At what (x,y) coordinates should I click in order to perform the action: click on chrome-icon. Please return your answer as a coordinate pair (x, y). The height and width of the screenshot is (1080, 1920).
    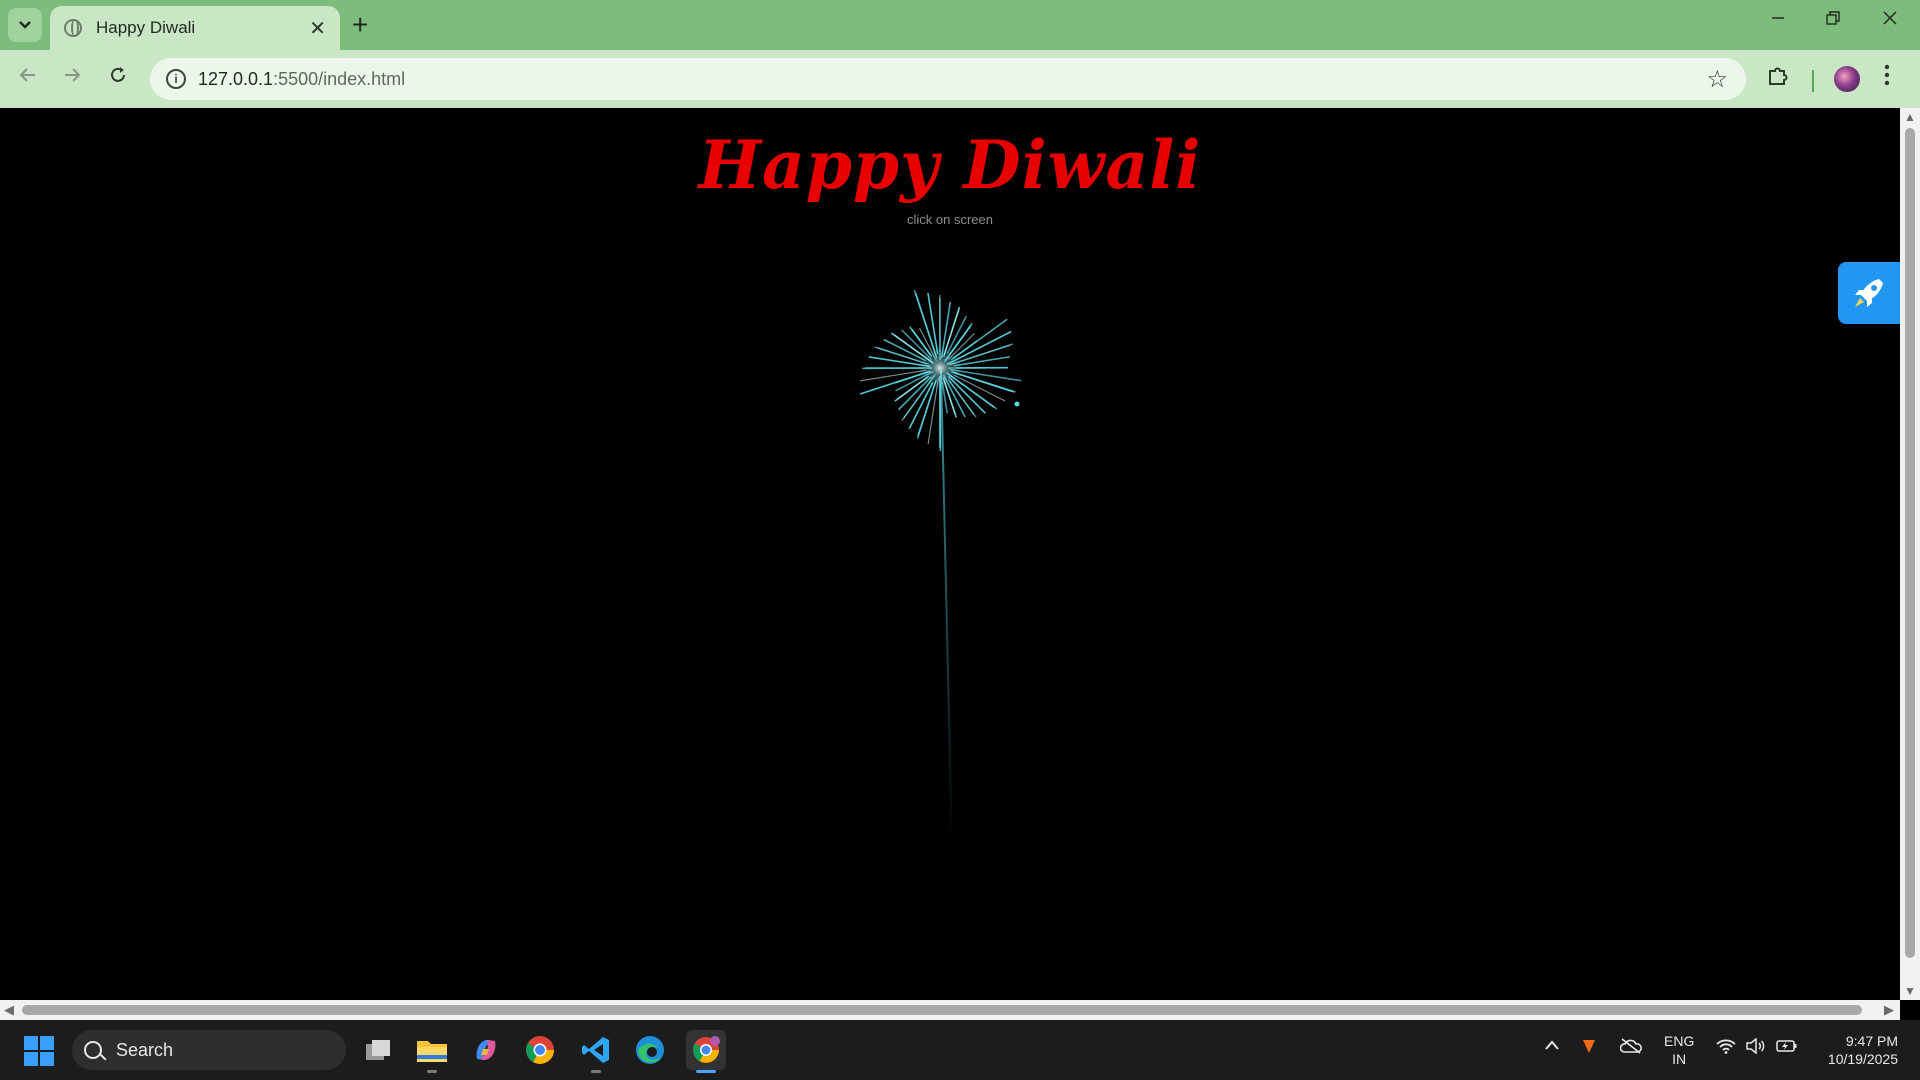
    Looking at the image, I should click on (540, 1050).